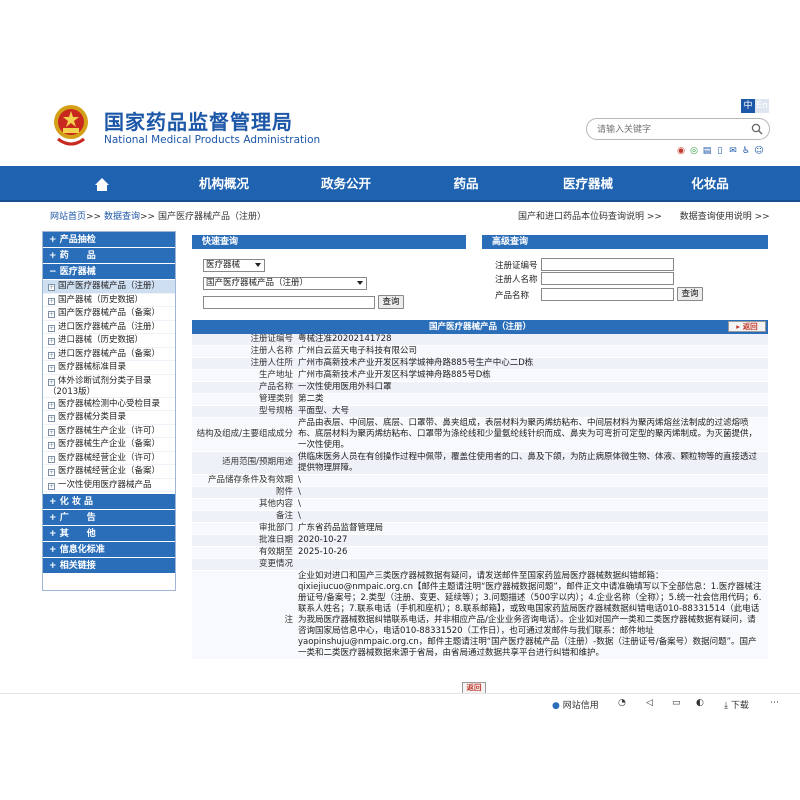  What do you see at coordinates (762, 106) in the screenshot?
I see `lang-en-button: En` at bounding box center [762, 106].